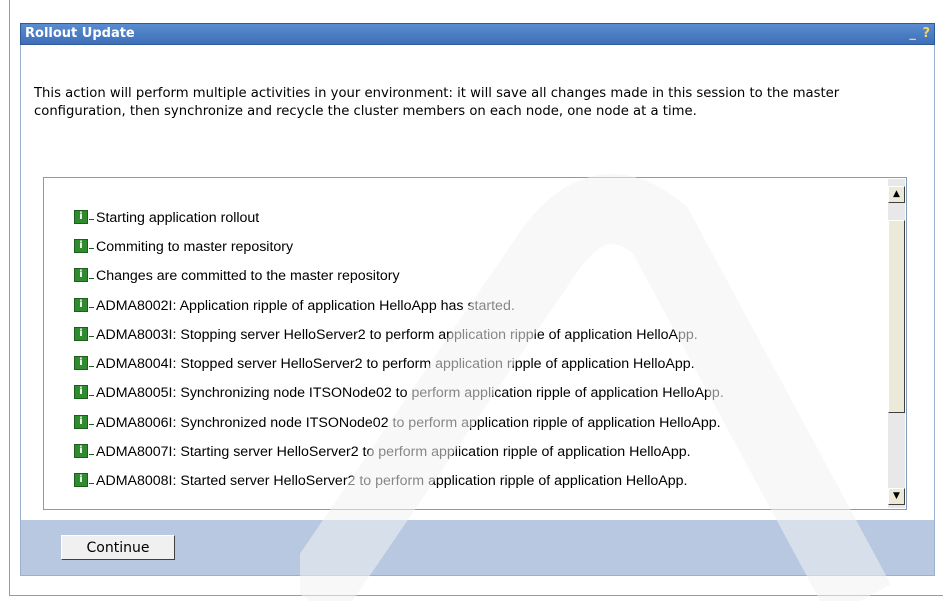  I want to click on continue-button: Continue, so click(118, 547).